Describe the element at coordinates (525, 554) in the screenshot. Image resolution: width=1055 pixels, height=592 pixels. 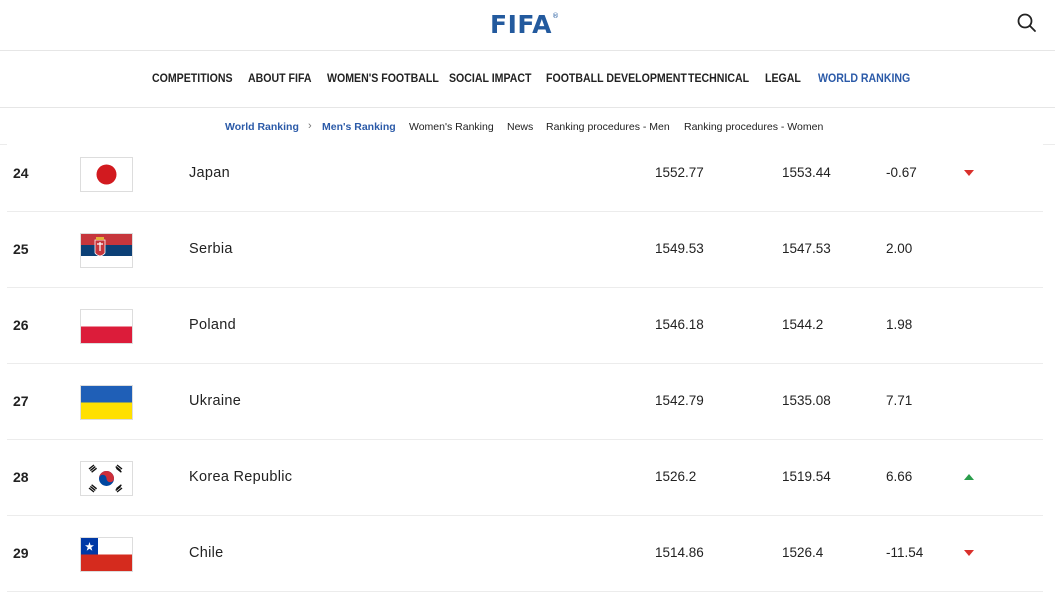
I see `table-row: 29 Chile 1514.86 1526.4 -11.54` at that location.